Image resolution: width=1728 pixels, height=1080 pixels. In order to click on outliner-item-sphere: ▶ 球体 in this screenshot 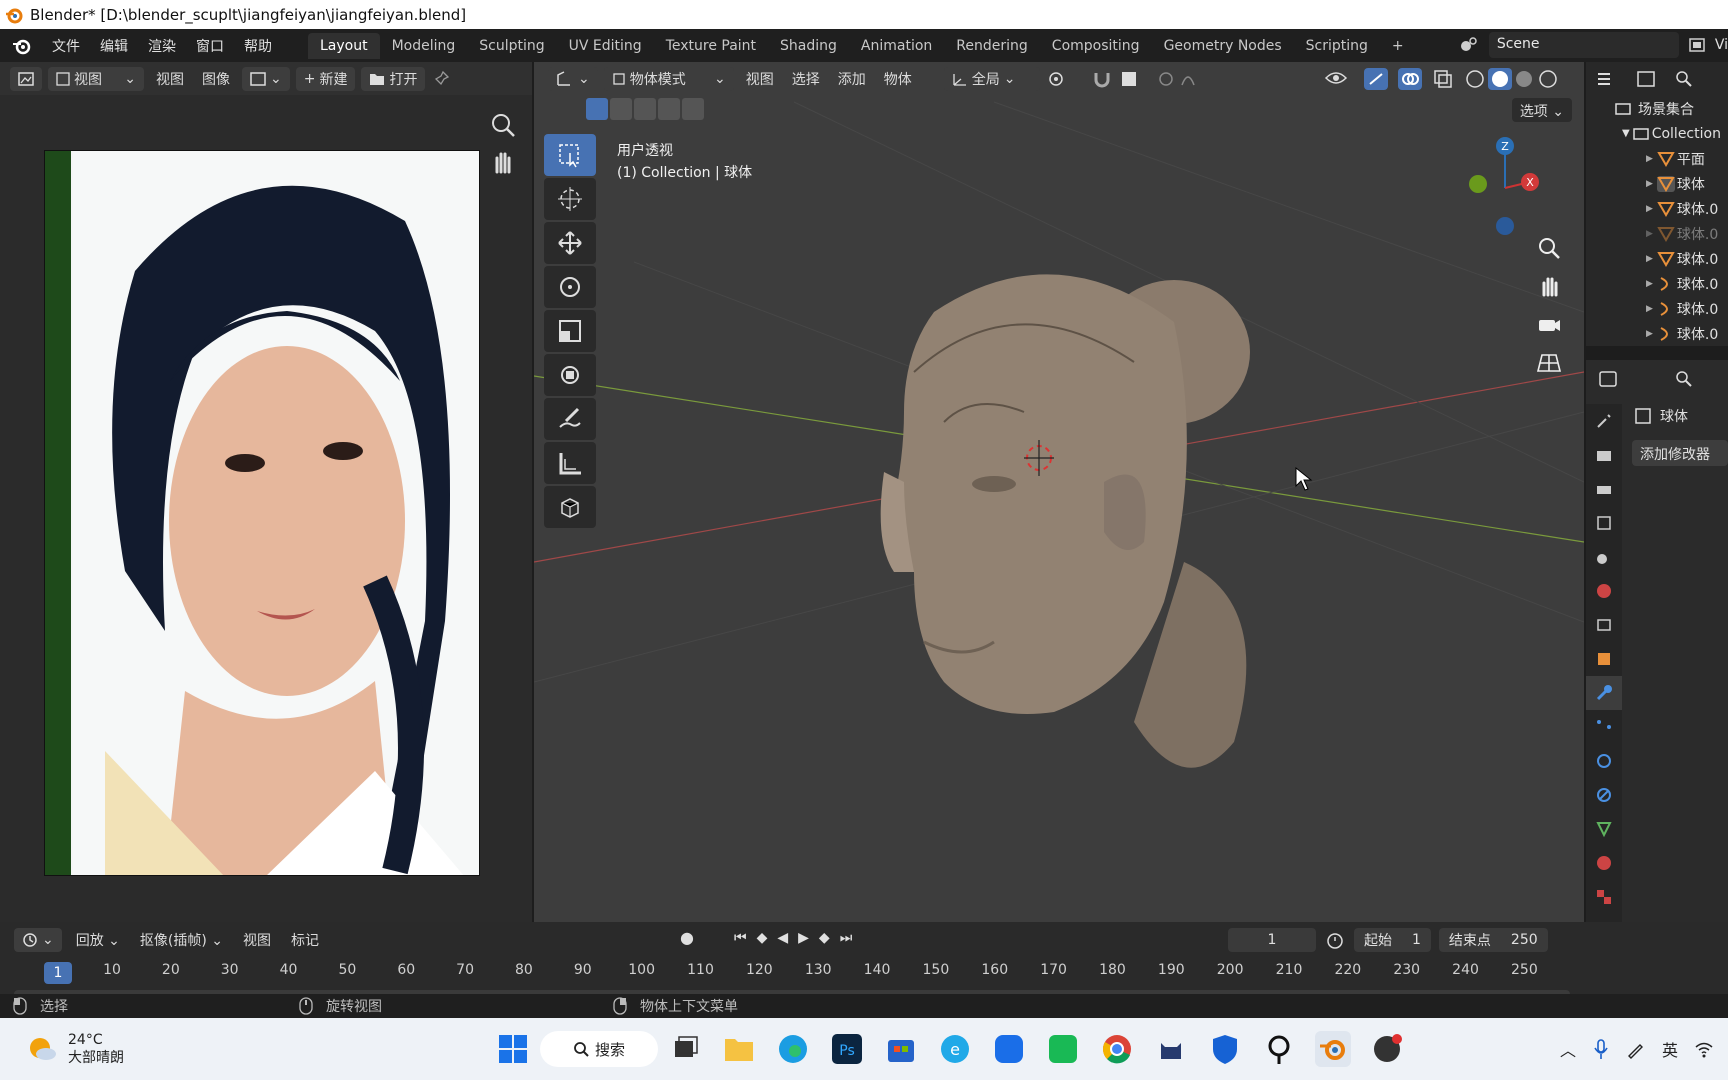, I will do `click(1657, 183)`.